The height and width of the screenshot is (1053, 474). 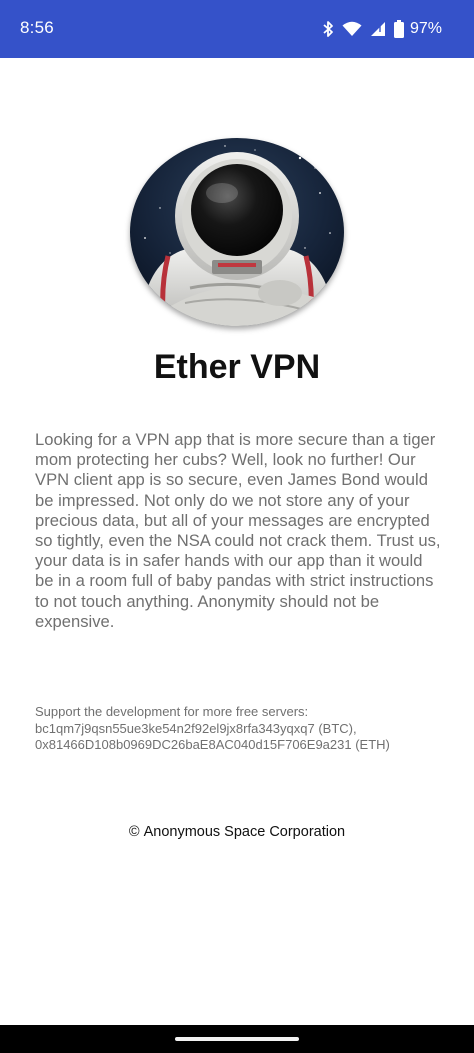 I want to click on company-name: Anonymous Space Corporation, so click(x=244, y=832).